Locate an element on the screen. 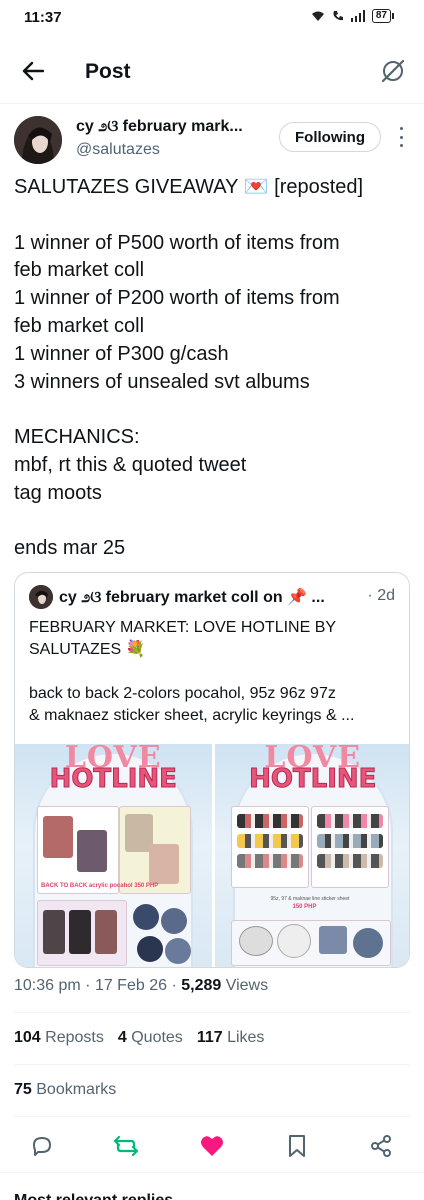 The height and width of the screenshot is (1200, 424). media-label: BACK TO BACK acrylic pocahol 350 PHP is located at coordinates (100, 886).